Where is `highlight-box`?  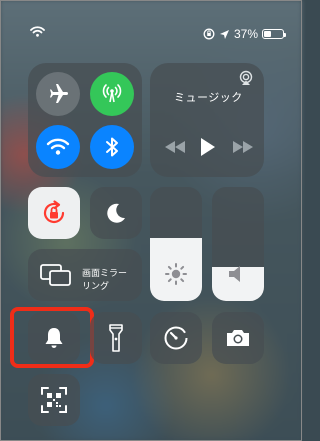 highlight-box is located at coordinates (52, 337).